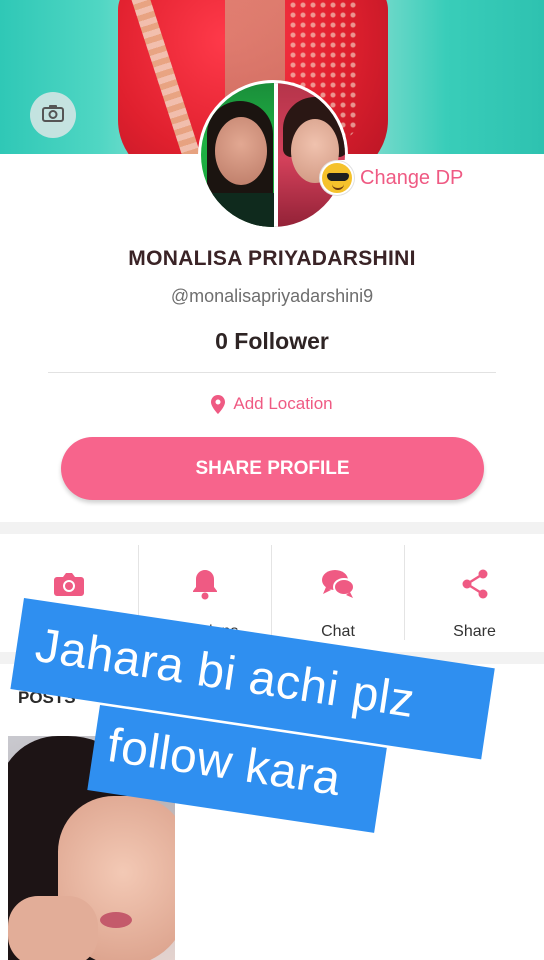 The height and width of the screenshot is (960, 544). Describe the element at coordinates (272, 296) in the screenshot. I see `profile-handle: @monalisapriyadarshini9` at that location.